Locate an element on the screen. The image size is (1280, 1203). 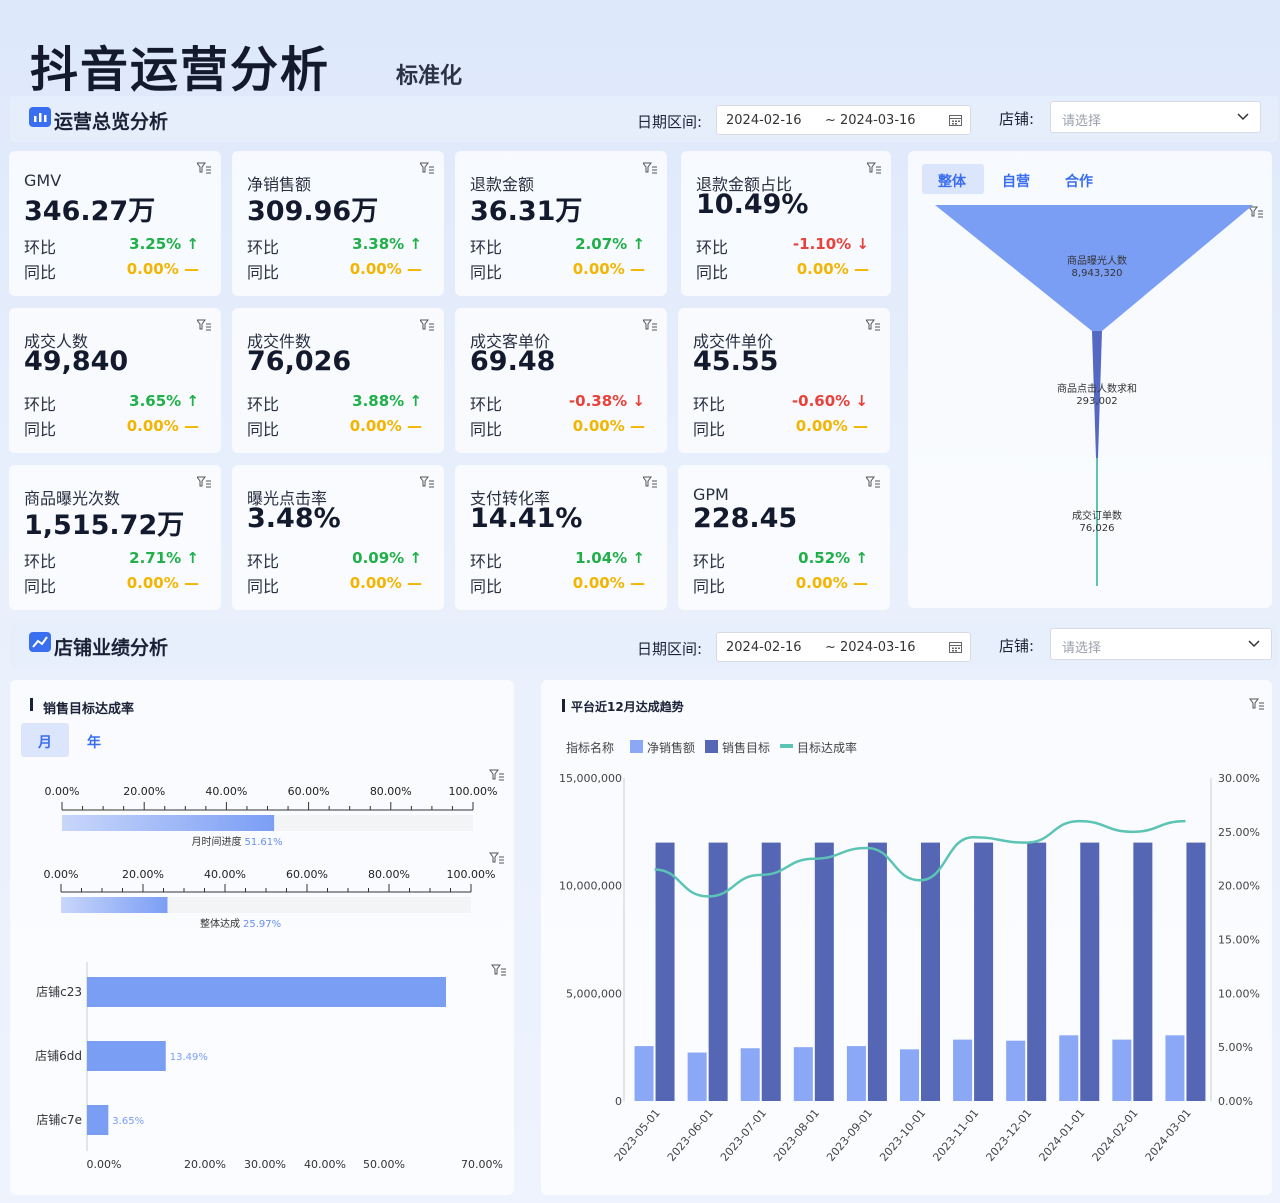
kpi-card: 曝光点击率 3.48% 环比 同比 0.09% ↑ 0.00% — is located at coordinates (338, 537).